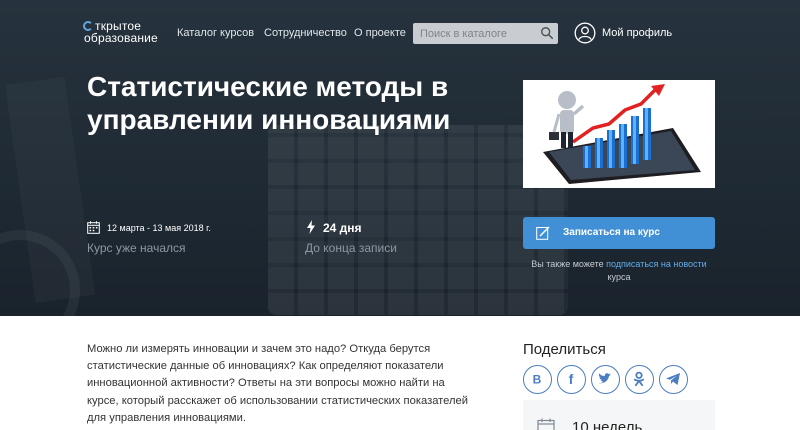 Image resolution: width=800 pixels, height=430 pixels. What do you see at coordinates (351, 248) in the screenshot?
I see `enrollment-deadline-label: До конца записи` at bounding box center [351, 248].